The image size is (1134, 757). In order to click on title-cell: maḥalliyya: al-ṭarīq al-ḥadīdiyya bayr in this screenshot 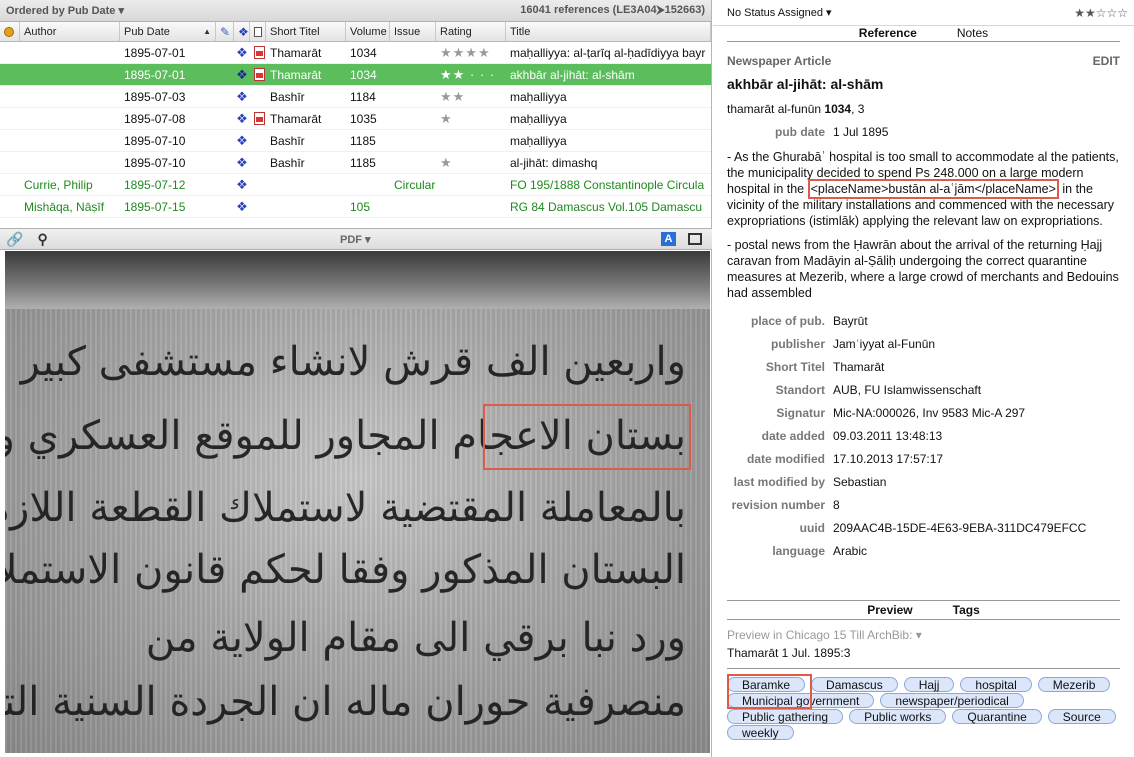, I will do `click(608, 52)`.